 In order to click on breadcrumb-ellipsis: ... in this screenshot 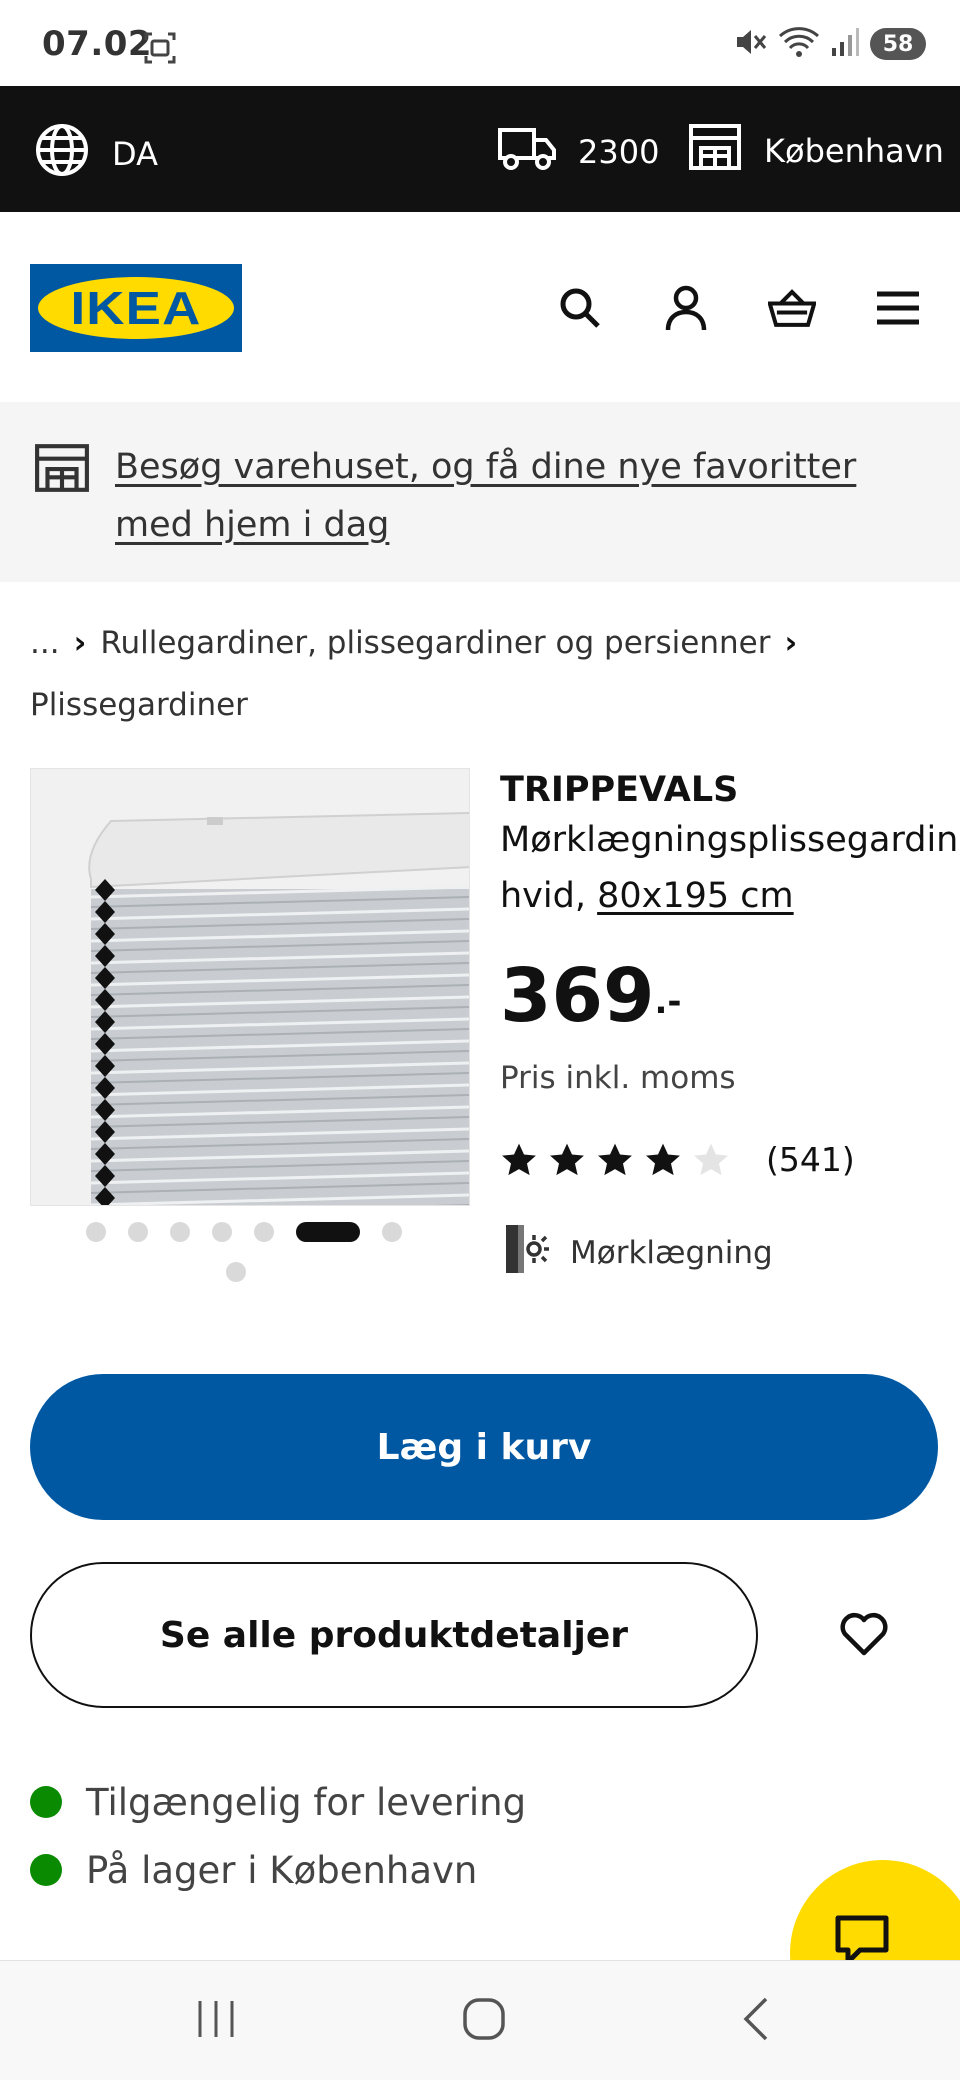, I will do `click(45, 643)`.